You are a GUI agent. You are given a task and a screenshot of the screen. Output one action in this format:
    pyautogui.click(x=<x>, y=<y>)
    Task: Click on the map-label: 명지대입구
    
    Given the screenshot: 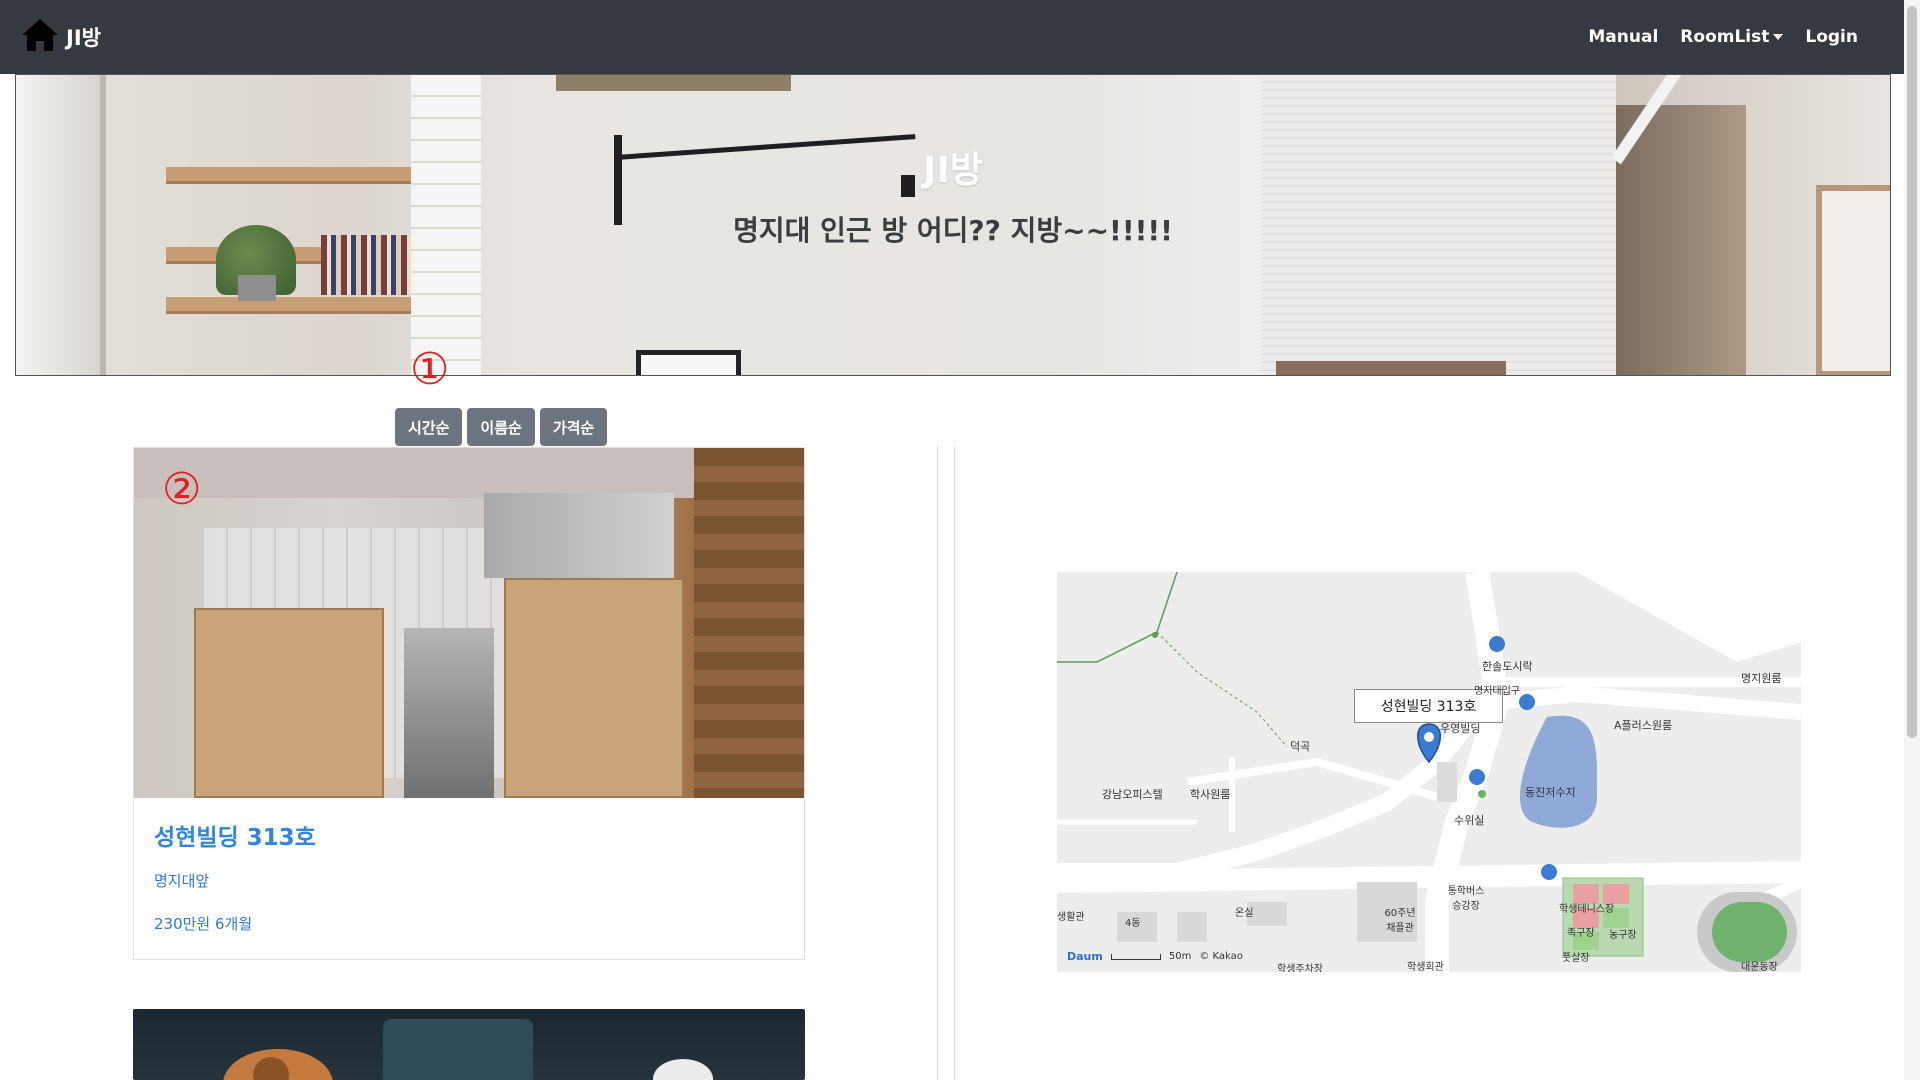 What is the action you would take?
    pyautogui.click(x=1497, y=691)
    